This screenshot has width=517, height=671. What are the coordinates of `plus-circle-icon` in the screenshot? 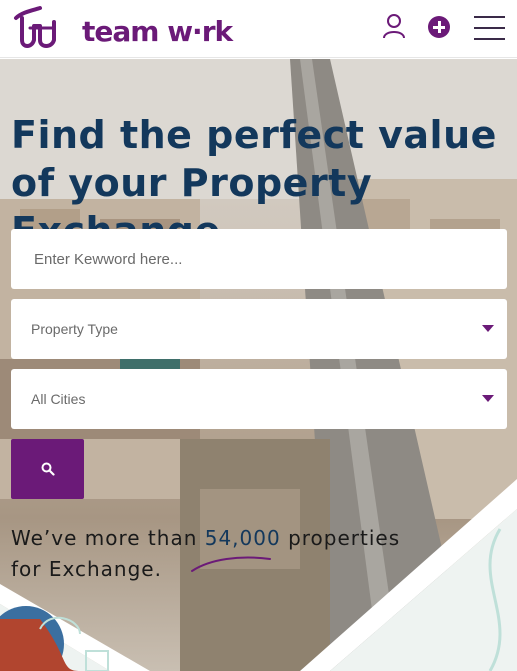 It's located at (439, 27).